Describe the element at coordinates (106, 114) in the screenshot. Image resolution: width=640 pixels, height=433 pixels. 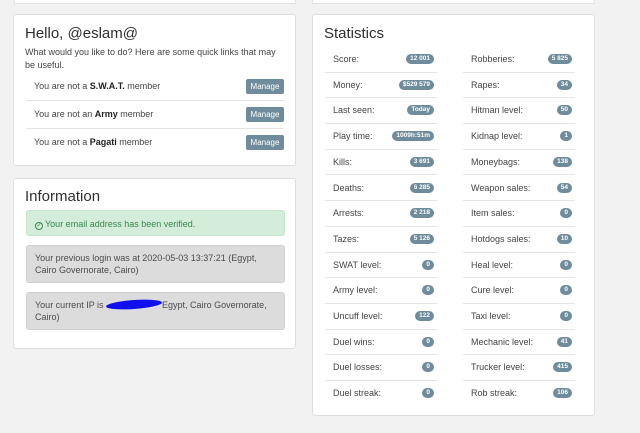
I see `membership-group: Army` at that location.